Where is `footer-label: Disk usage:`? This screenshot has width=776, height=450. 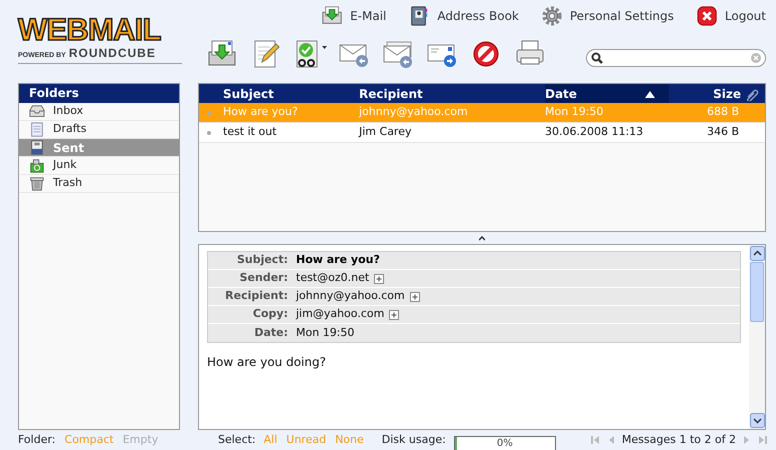 footer-label: Disk usage: is located at coordinates (414, 440).